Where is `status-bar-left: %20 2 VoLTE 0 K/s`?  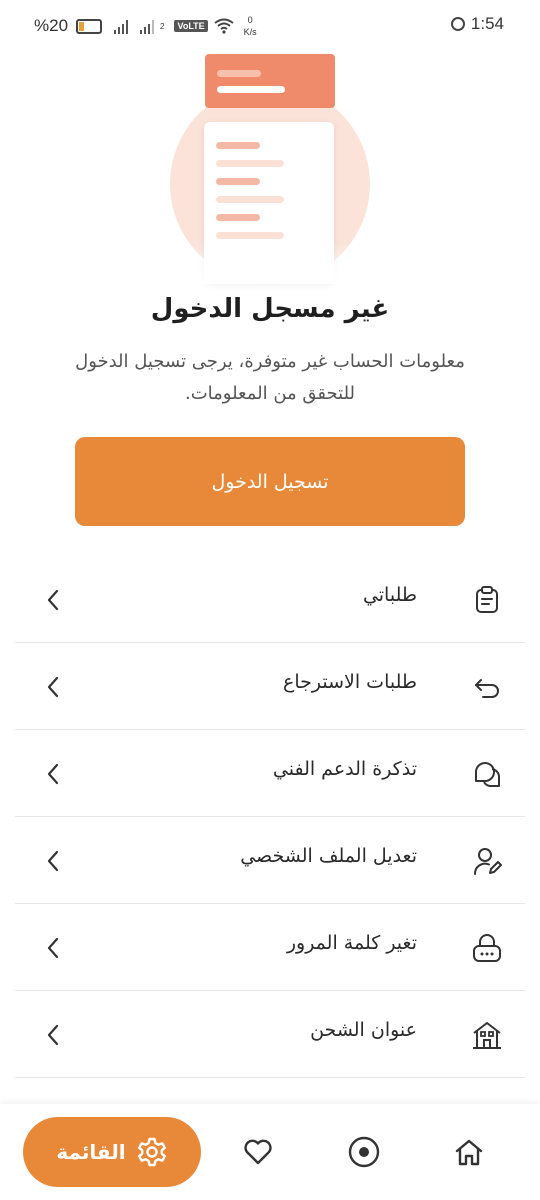
status-bar-left: %20 2 VoLTE 0 K/s is located at coordinates (145, 26).